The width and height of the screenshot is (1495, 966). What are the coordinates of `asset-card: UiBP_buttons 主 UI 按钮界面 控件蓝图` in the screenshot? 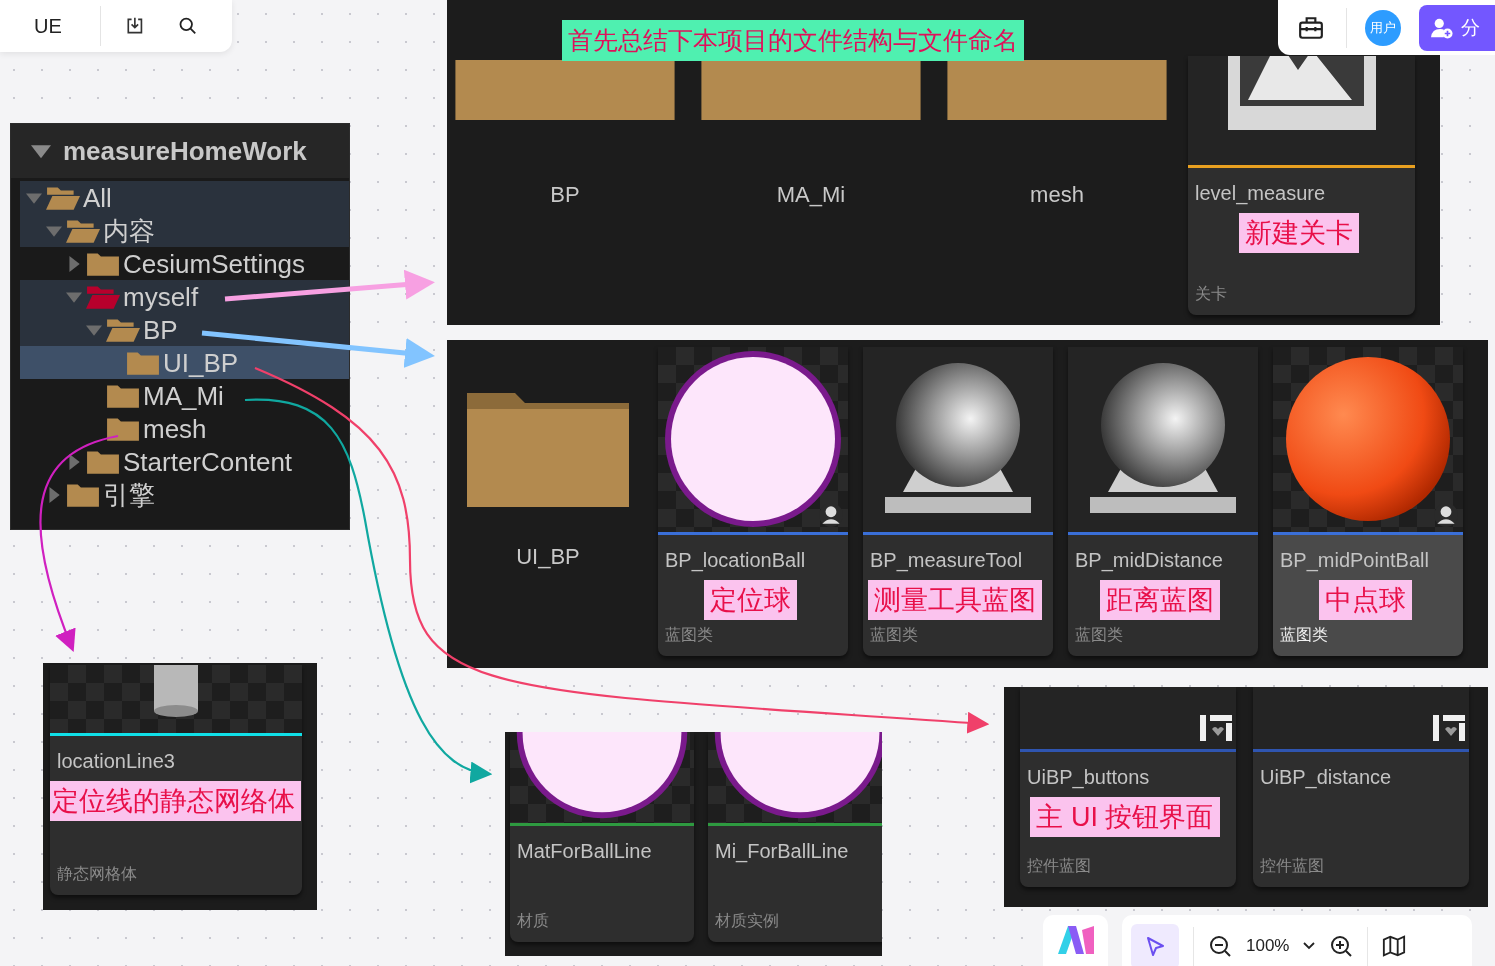 It's located at (1128, 787).